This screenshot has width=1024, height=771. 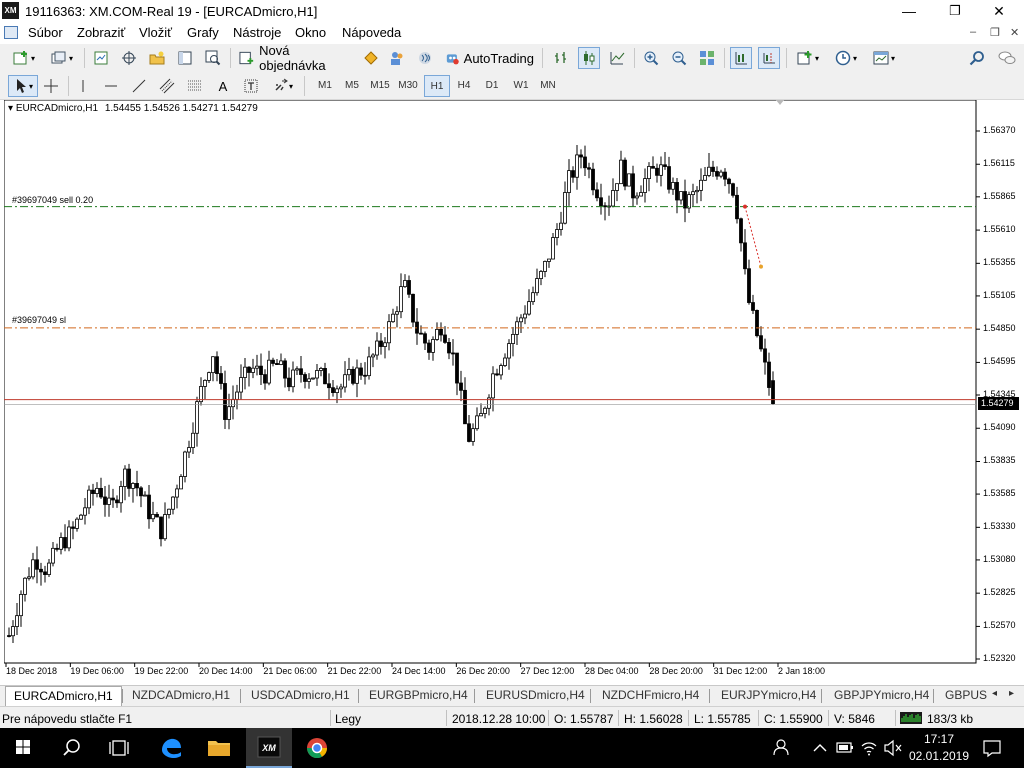 I want to click on templates-button: ▾, so click(x=884, y=58).